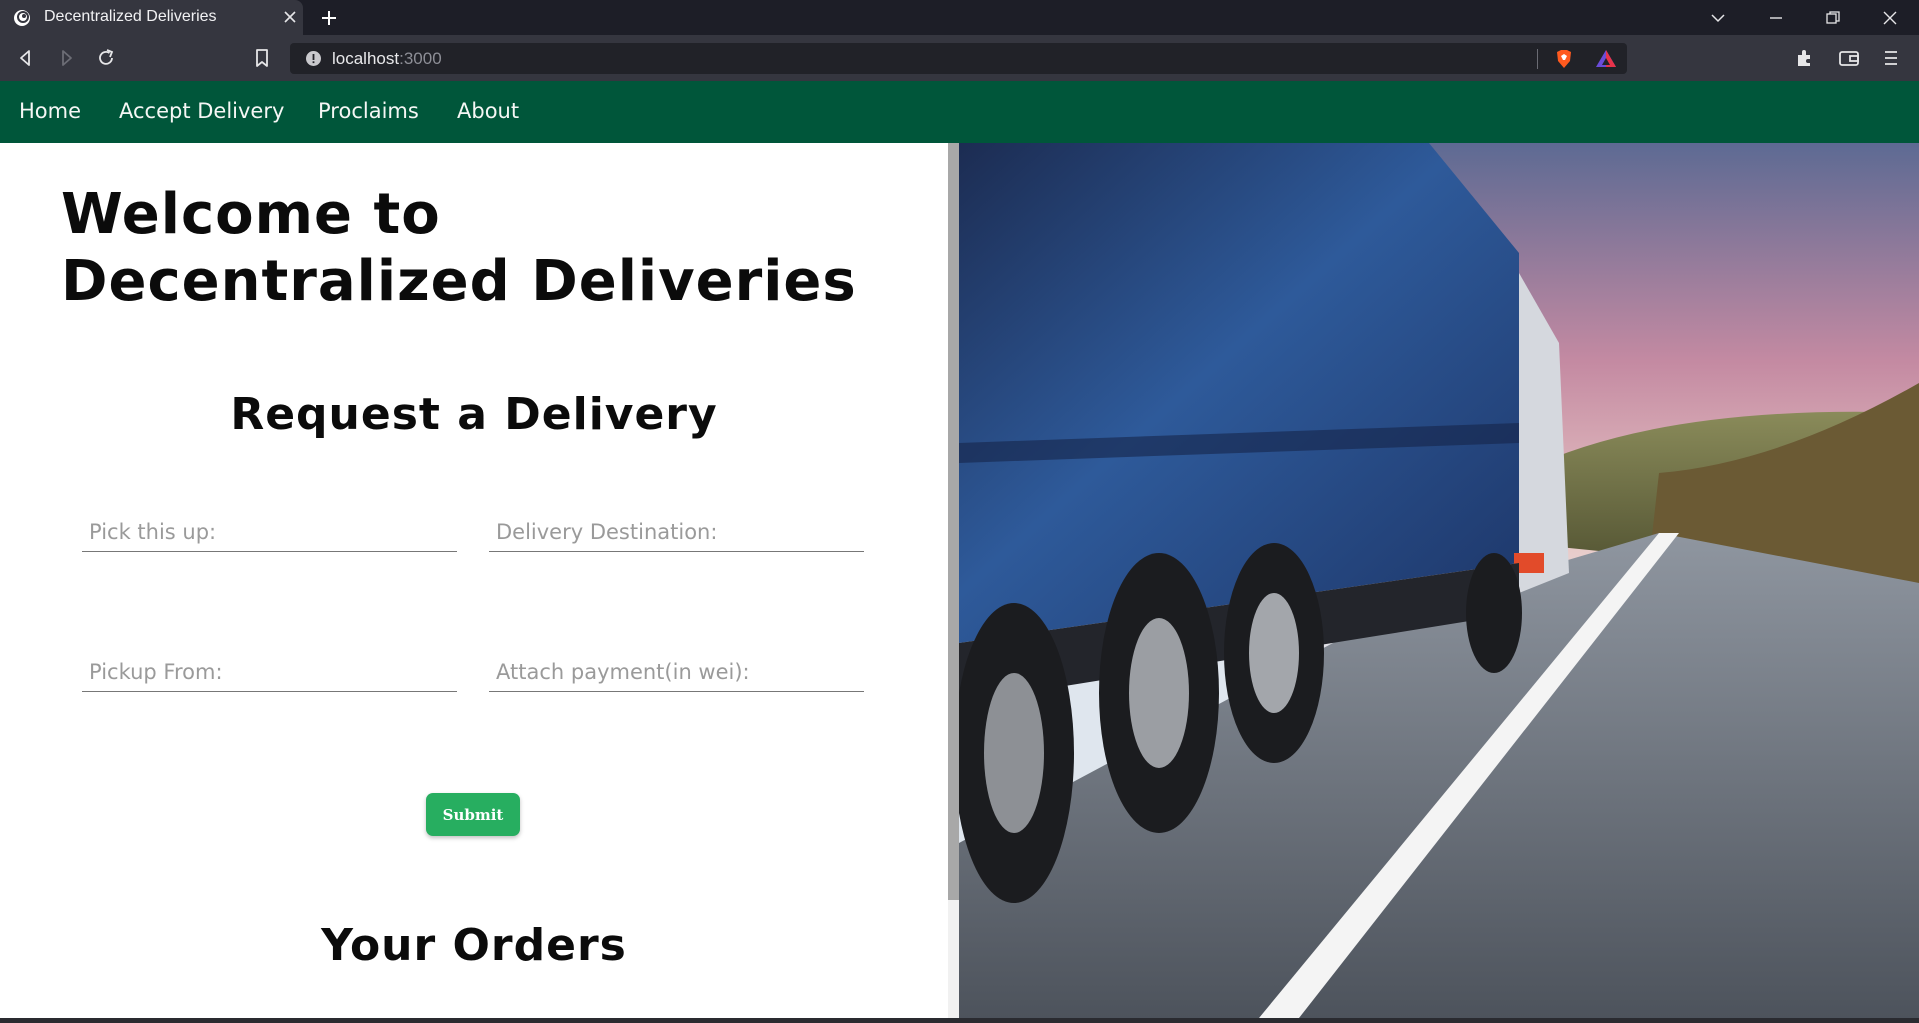  I want to click on scrollbar-thumb, so click(953, 521).